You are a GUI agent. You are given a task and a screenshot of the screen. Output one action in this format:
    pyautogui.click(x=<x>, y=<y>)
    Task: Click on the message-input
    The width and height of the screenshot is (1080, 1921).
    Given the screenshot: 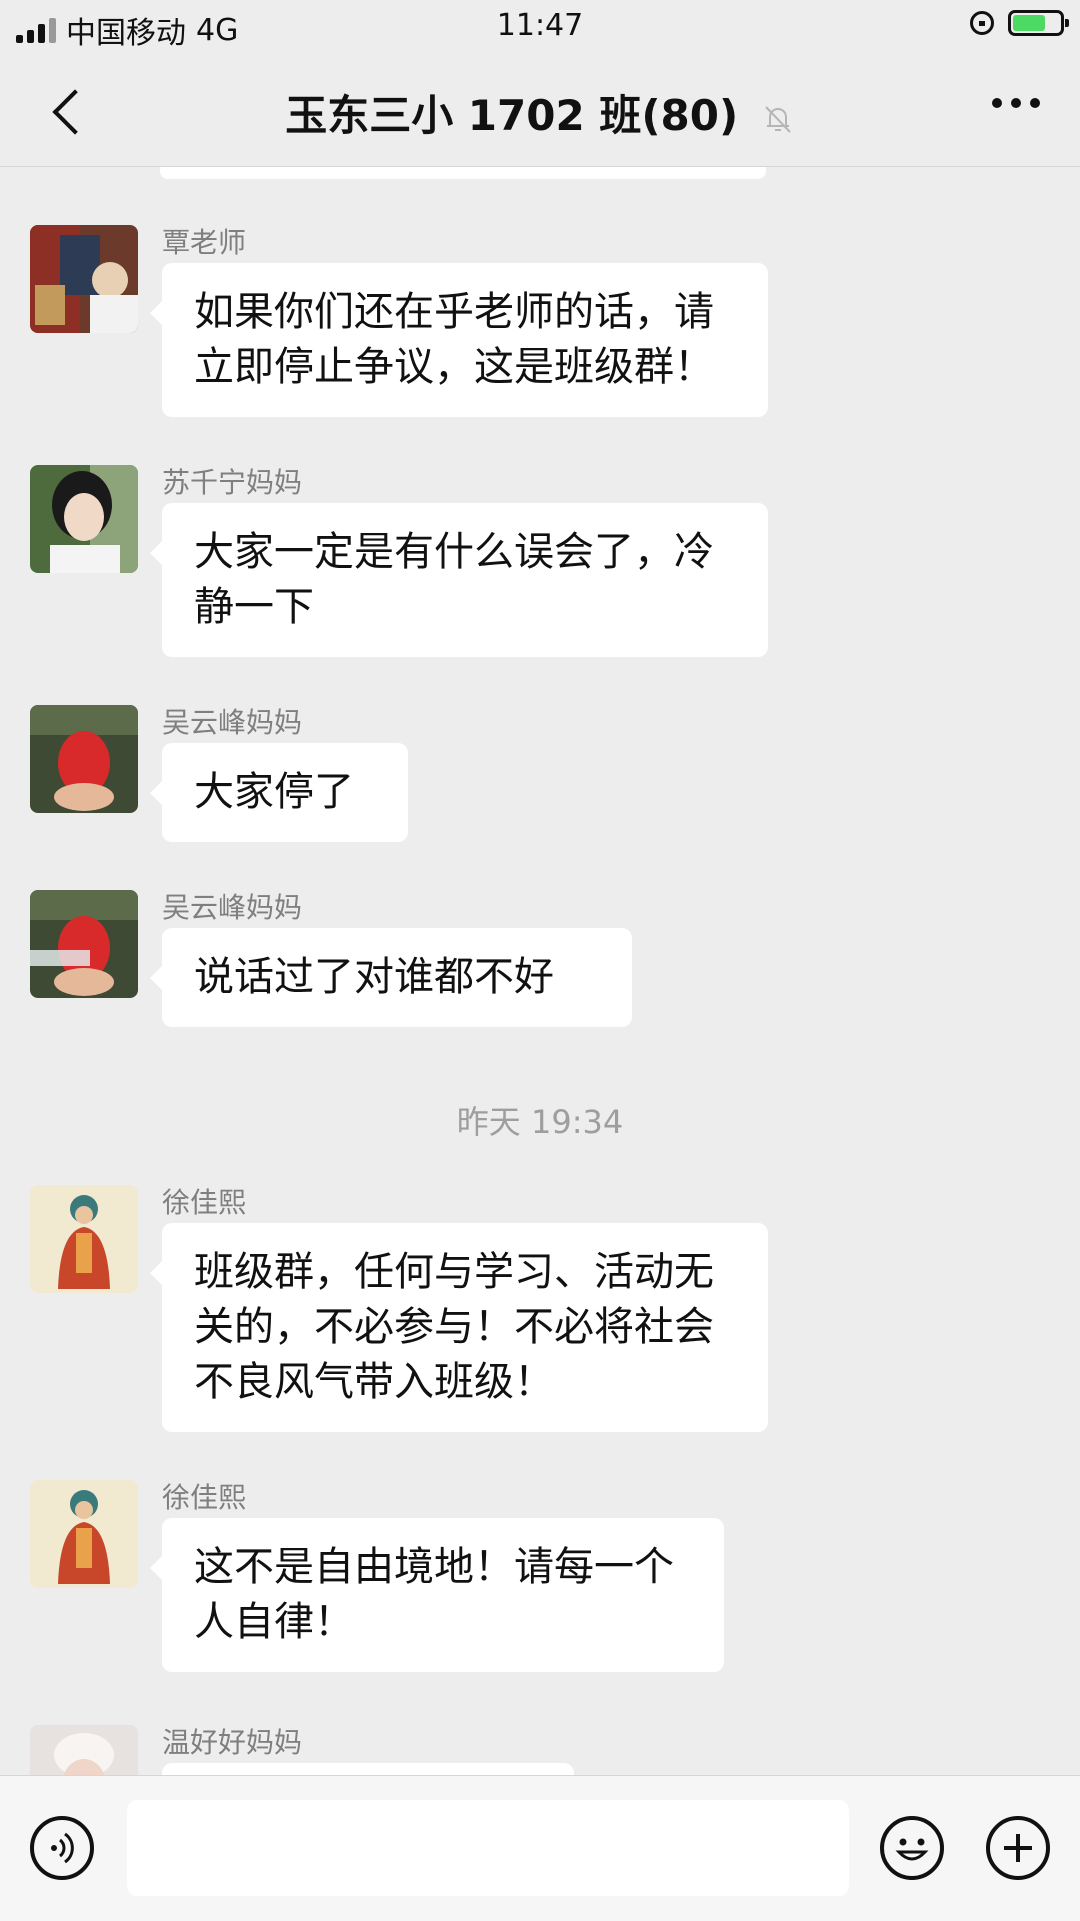 What is the action you would take?
    pyautogui.click(x=488, y=1848)
    